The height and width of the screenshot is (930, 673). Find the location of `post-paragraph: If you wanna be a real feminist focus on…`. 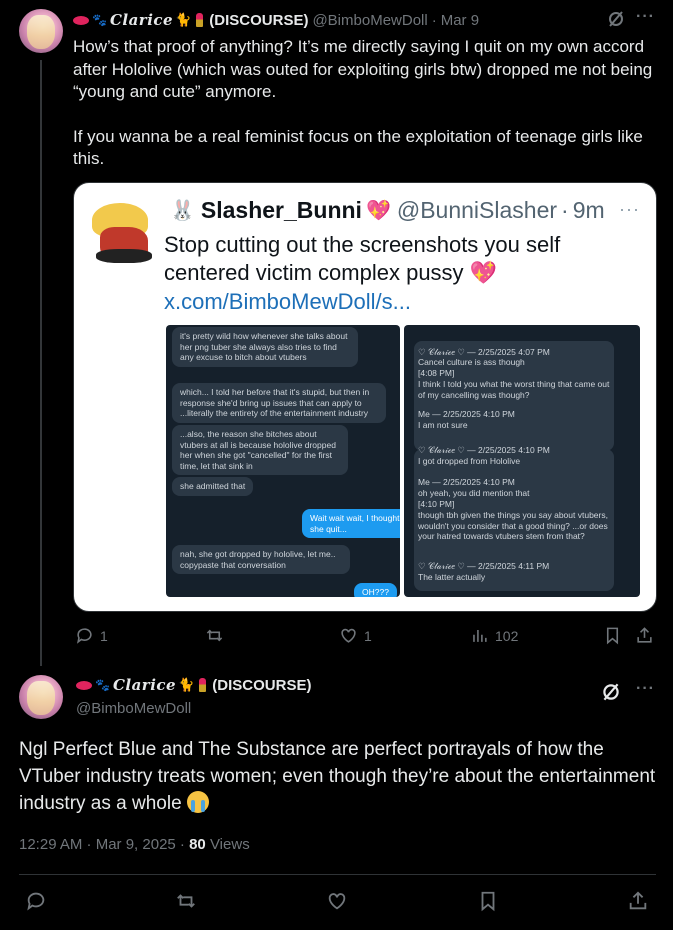

post-paragraph: If you wanna be a real feminist focus on… is located at coordinates (358, 147).